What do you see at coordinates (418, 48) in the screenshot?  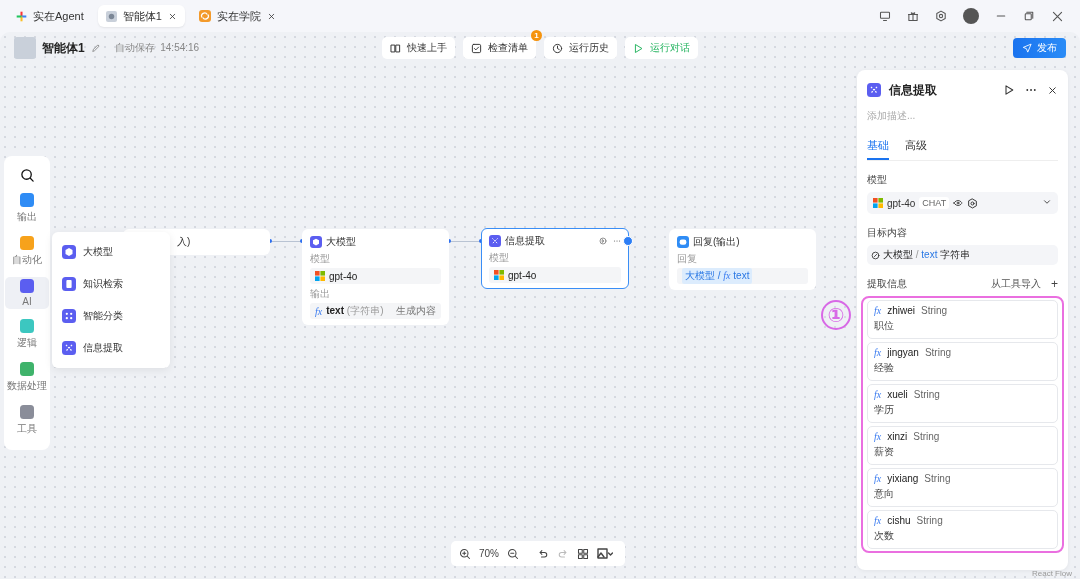 I see `toolbar-button: 快速上手` at bounding box center [418, 48].